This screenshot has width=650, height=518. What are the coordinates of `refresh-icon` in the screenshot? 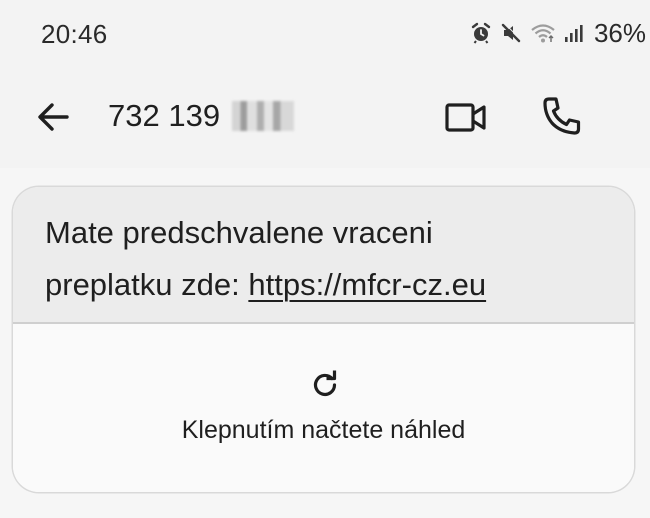 It's located at (325, 383).